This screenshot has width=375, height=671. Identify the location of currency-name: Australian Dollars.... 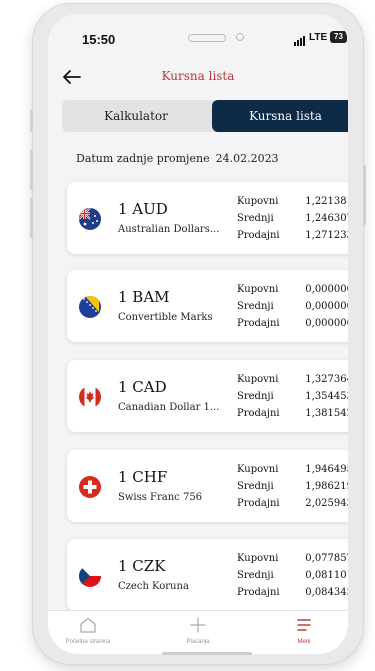
(169, 229).